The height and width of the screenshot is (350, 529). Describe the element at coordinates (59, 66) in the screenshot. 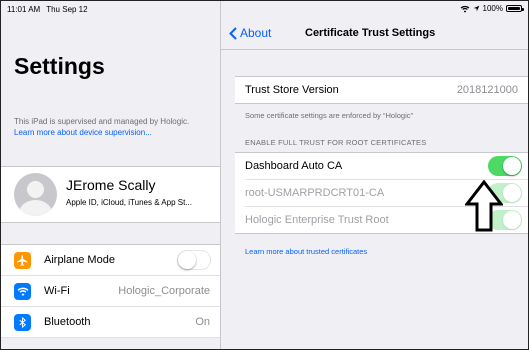

I see `sidebar-title: Settings` at that location.